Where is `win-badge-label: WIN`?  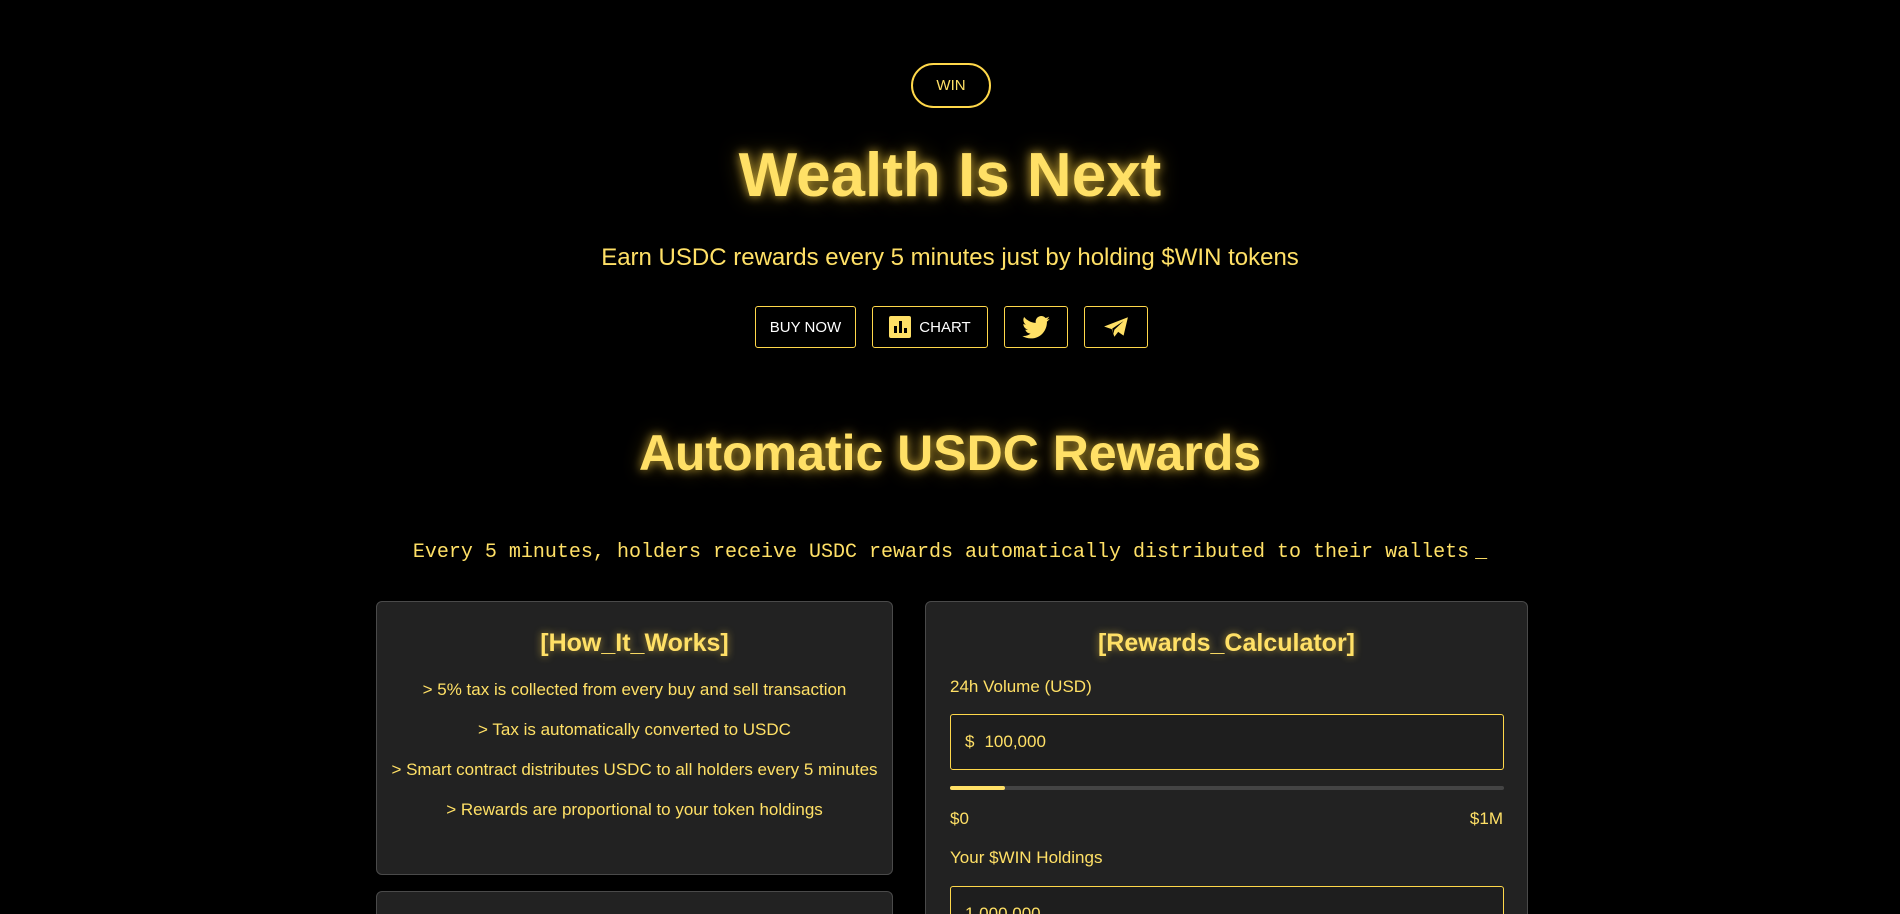 win-badge-label: WIN is located at coordinates (951, 85).